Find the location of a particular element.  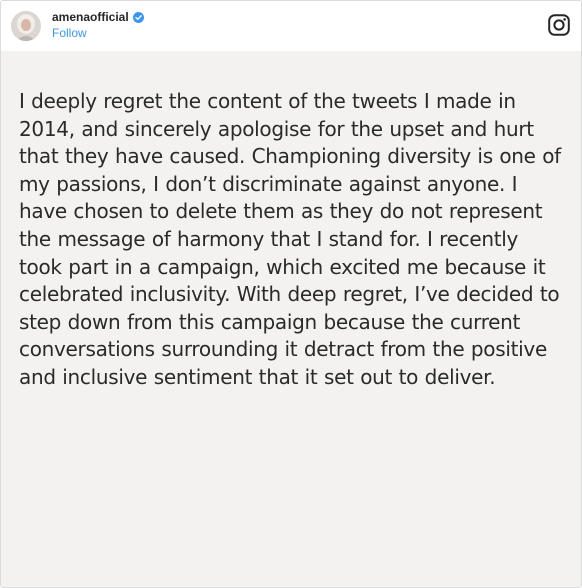

verified-badge-icon is located at coordinates (138, 17).